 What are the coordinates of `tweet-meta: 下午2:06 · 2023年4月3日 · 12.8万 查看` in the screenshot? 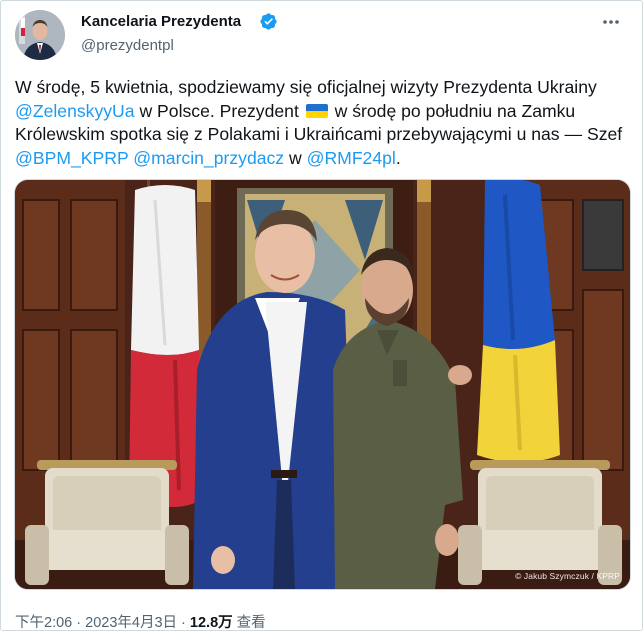 It's located at (140, 621).